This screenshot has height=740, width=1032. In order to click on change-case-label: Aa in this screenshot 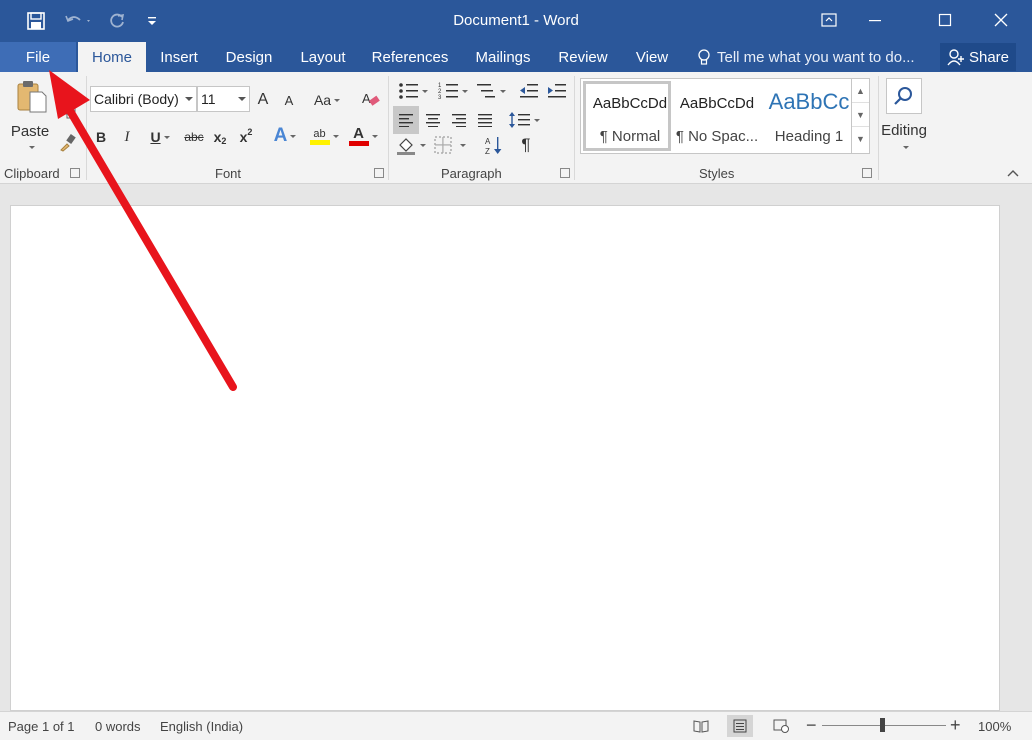, I will do `click(322, 100)`.